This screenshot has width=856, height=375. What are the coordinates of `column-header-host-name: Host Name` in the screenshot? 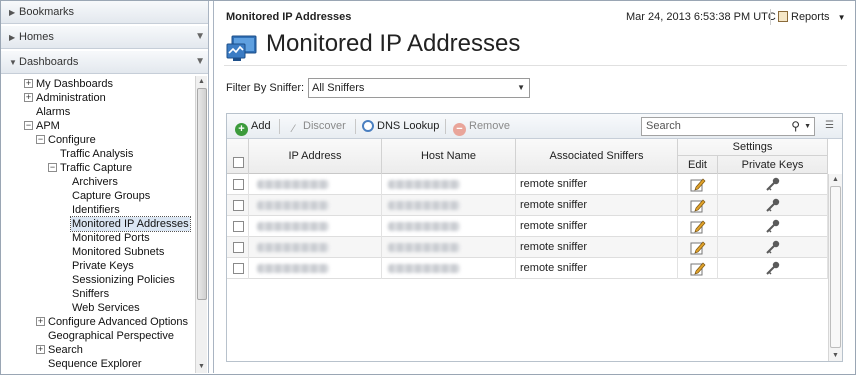 It's located at (449, 156).